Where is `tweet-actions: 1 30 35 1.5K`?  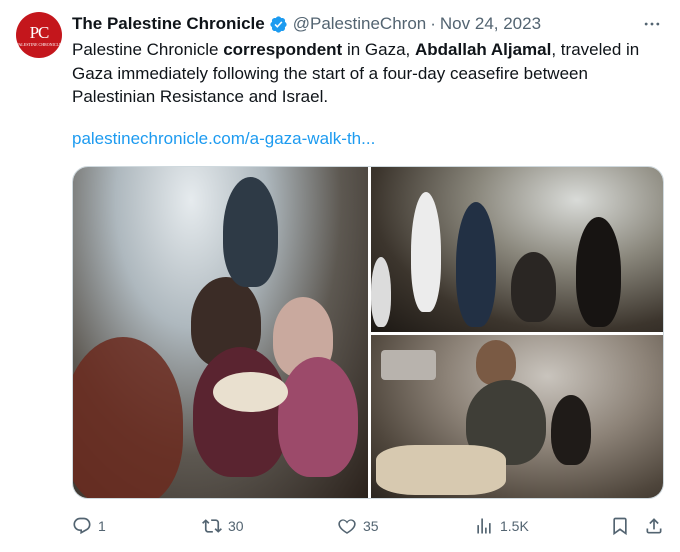 tweet-actions: 1 30 35 1.5K is located at coordinates (368, 526).